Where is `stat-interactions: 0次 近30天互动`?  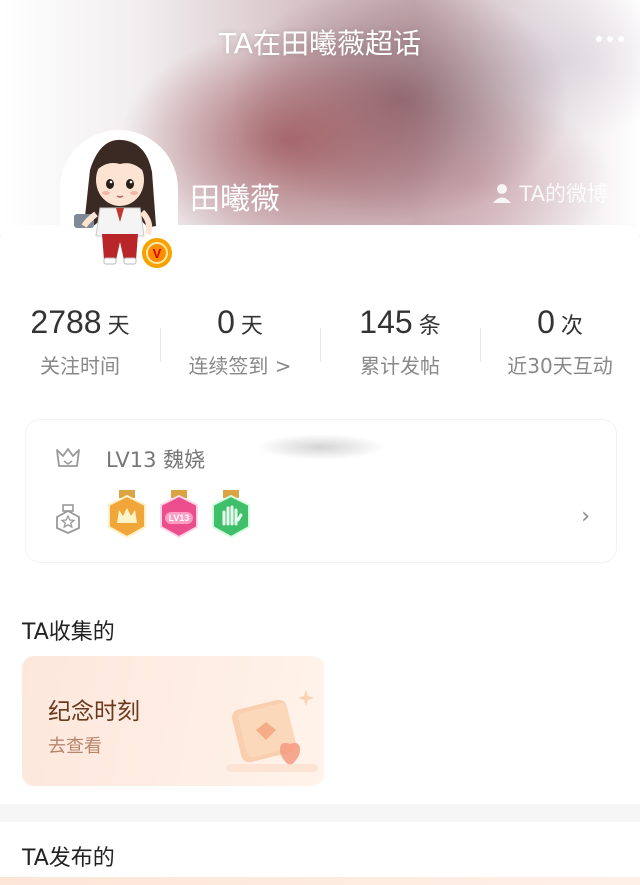 stat-interactions: 0次 近30天互动 is located at coordinates (560, 347).